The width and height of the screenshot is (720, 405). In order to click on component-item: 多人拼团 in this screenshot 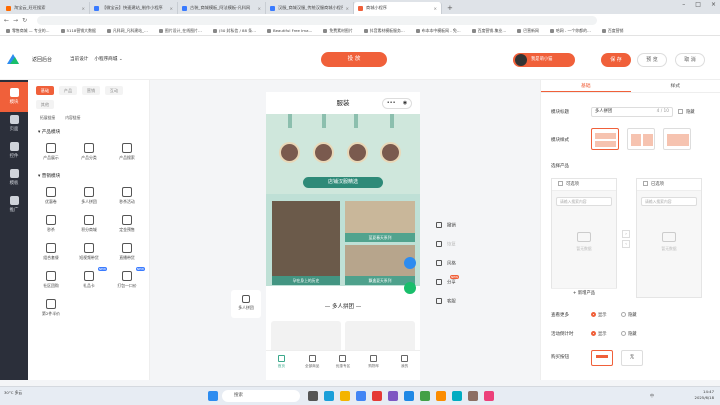, I will do `click(89, 196)`.